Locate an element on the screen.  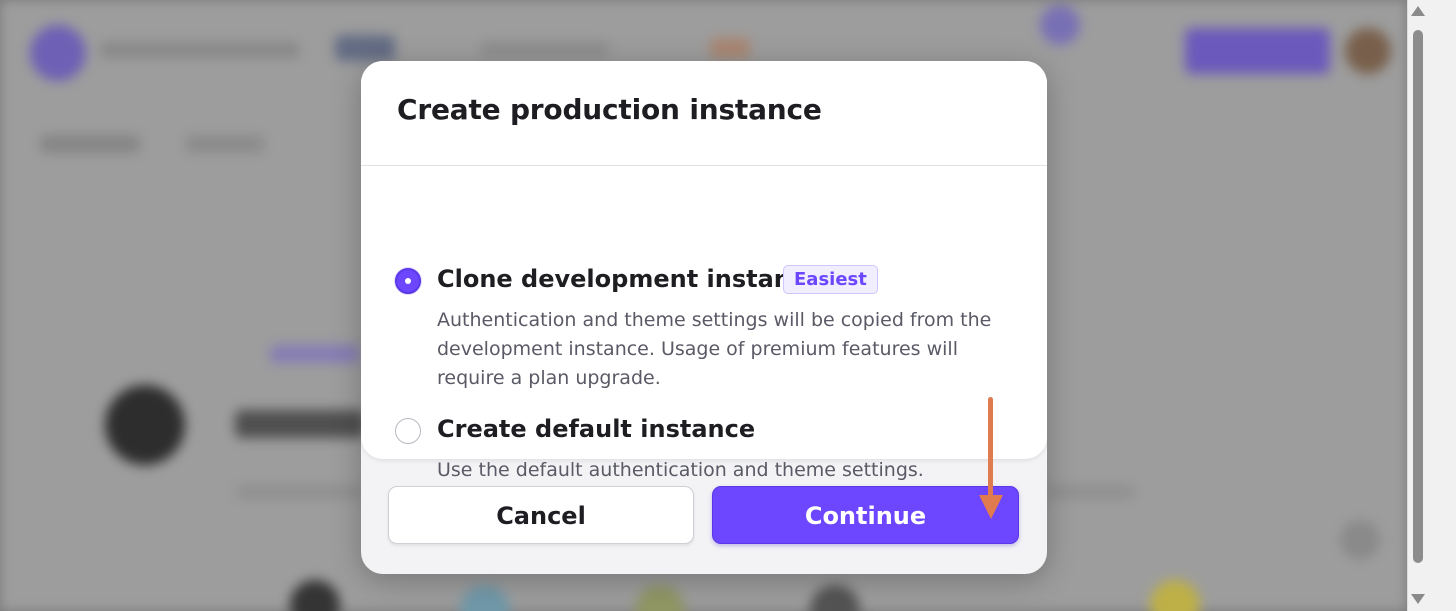
annotation-arrow-down-icon is located at coordinates (991, 507).